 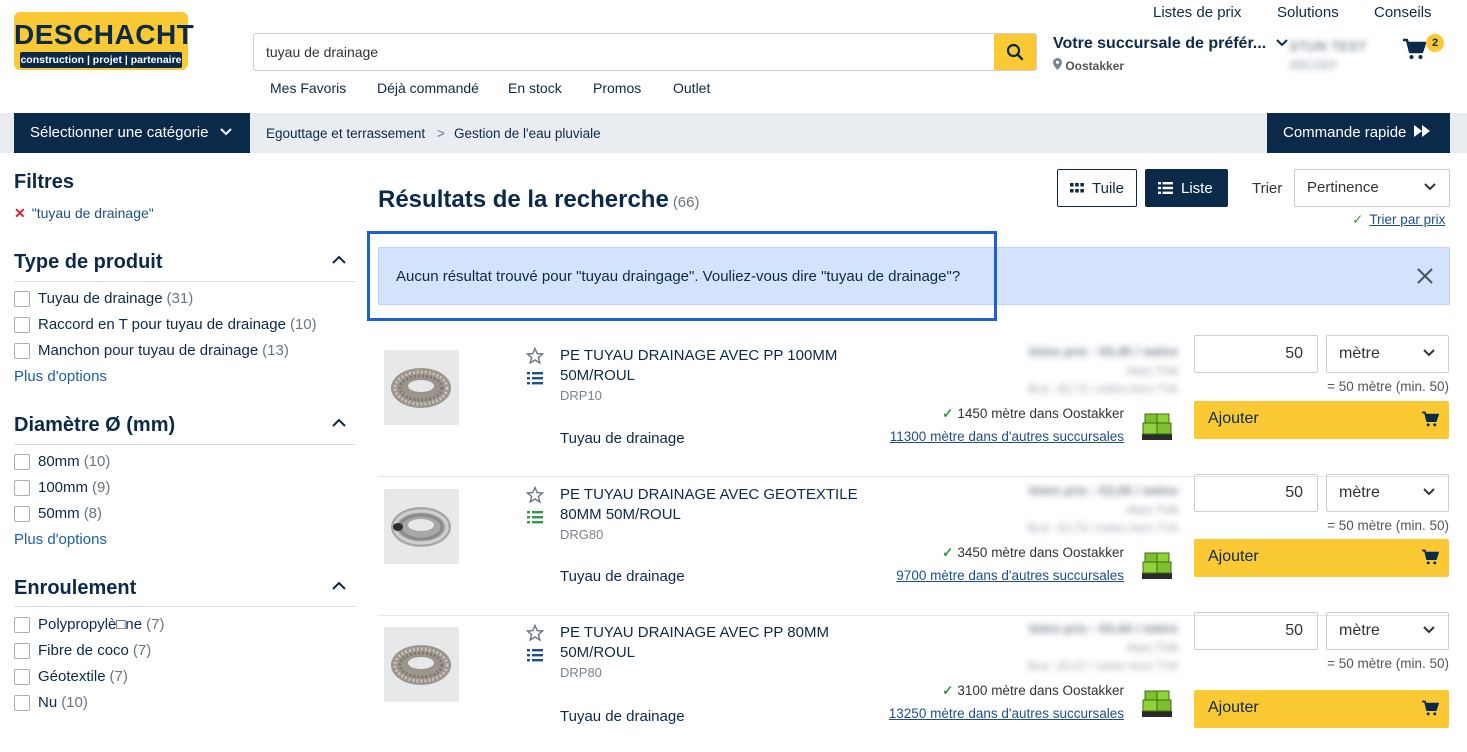 I want to click on sort-select: Pertinence, so click(x=1372, y=188).